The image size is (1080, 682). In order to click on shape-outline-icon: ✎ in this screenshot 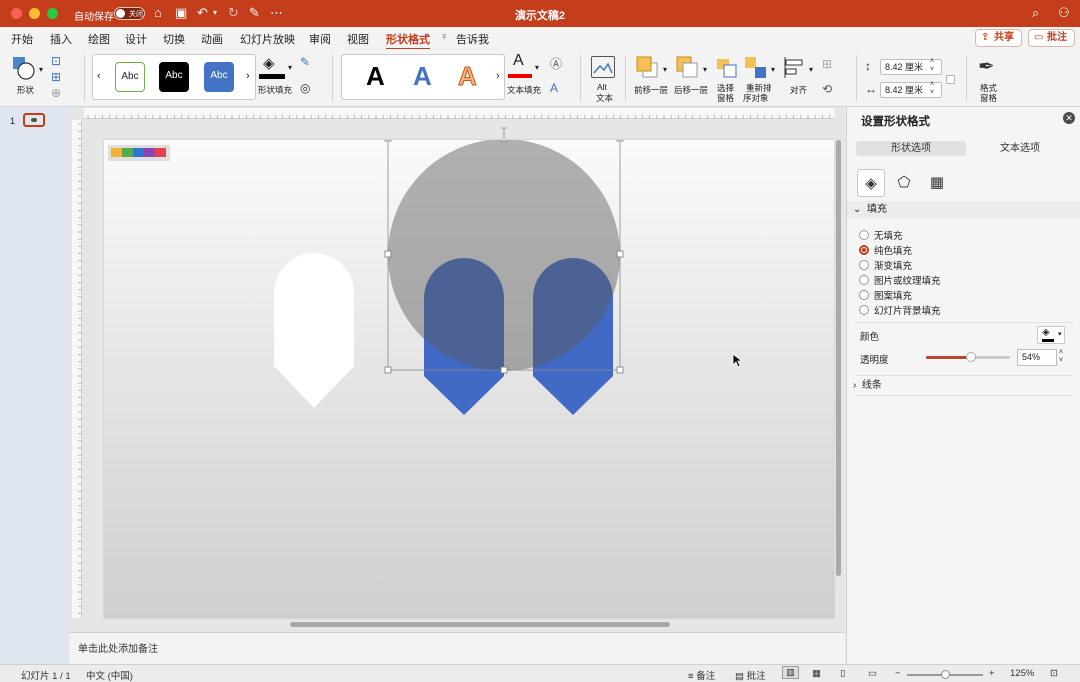, I will do `click(305, 62)`.